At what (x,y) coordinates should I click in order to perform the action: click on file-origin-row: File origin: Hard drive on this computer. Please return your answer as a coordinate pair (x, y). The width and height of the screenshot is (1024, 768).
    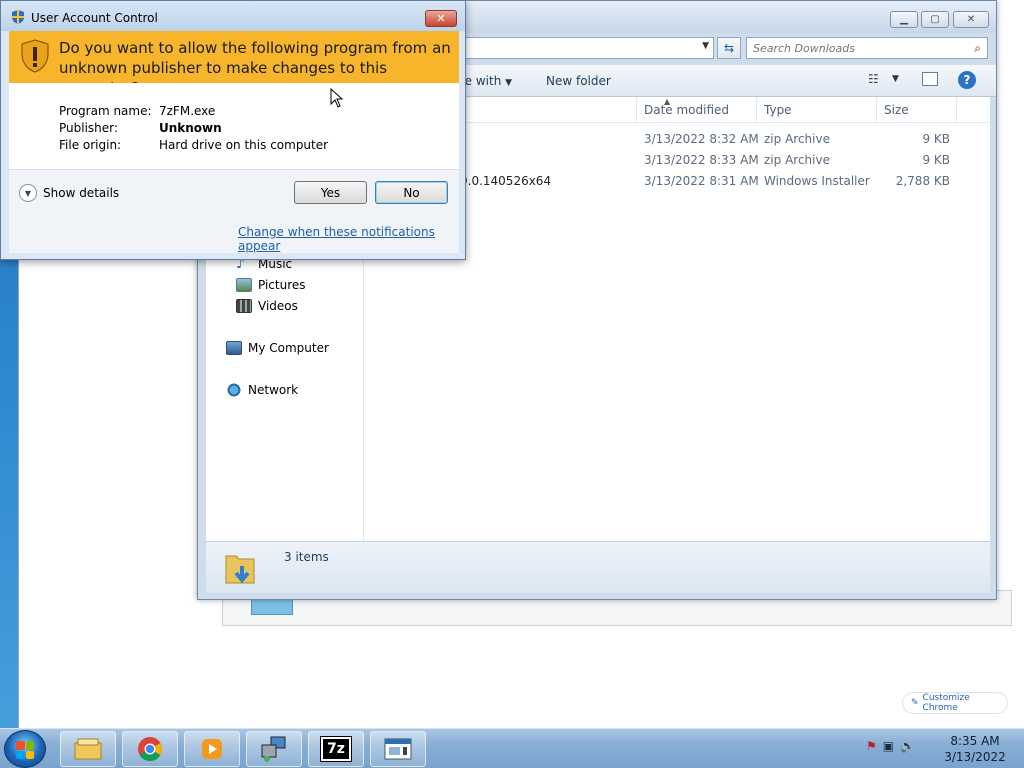
    Looking at the image, I should click on (193, 145).